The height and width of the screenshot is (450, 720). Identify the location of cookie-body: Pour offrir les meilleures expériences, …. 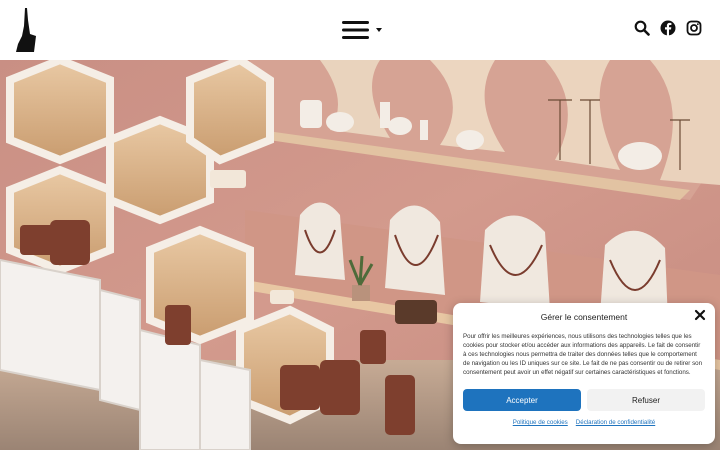
(583, 354).